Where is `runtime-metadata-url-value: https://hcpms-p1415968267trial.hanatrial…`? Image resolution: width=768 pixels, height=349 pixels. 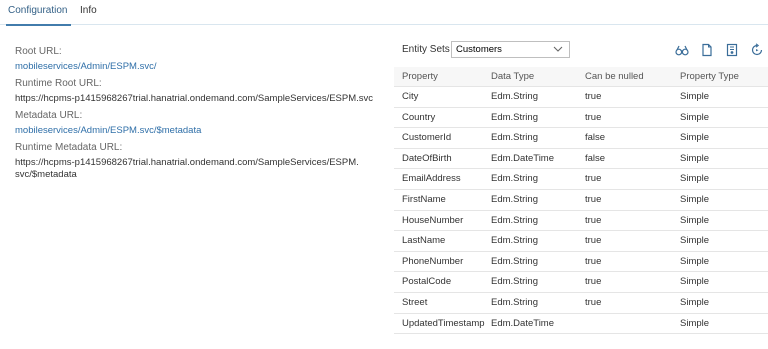 runtime-metadata-url-value: https://hcpms-p1415968267trial.hanatrial… is located at coordinates (187, 168).